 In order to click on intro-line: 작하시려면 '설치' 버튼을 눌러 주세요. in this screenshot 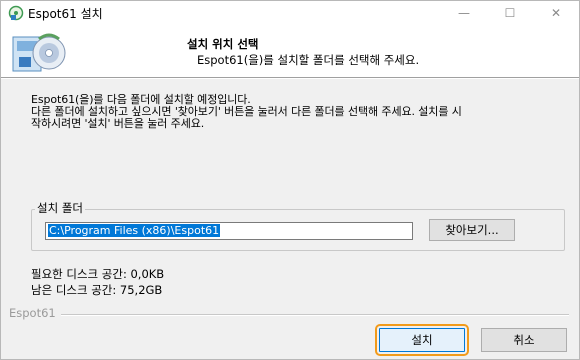, I will do `click(118, 123)`.